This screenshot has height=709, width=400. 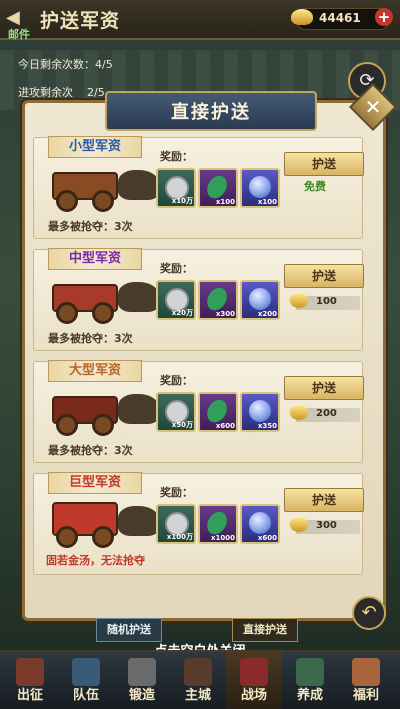 What do you see at coordinates (19, 34) in the screenshot?
I see `mail-tag: 邮件` at bounding box center [19, 34].